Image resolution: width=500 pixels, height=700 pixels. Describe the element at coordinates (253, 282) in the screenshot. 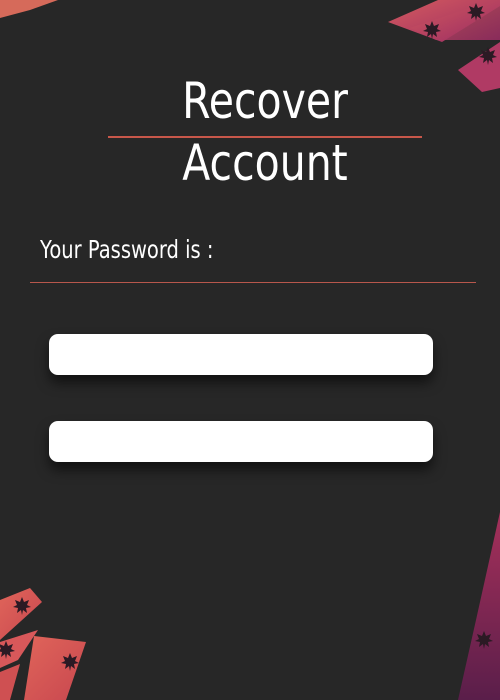

I see `password-label-divider` at that location.